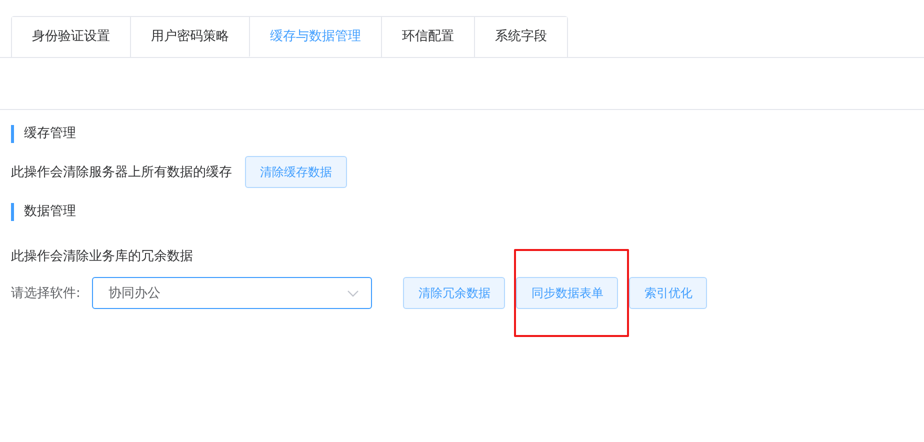 The height and width of the screenshot is (442, 924). Describe the element at coordinates (232, 293) in the screenshot. I see `software-select: 协同办公` at that location.